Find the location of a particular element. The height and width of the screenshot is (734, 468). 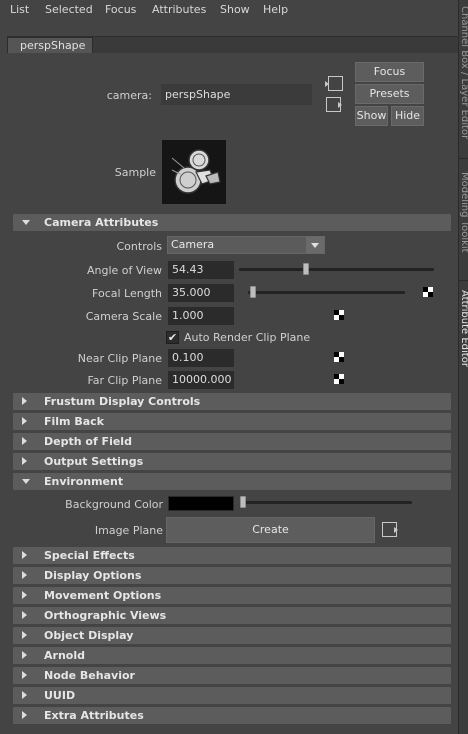

far-clip-label: Far Clip Plane is located at coordinates (124, 380).